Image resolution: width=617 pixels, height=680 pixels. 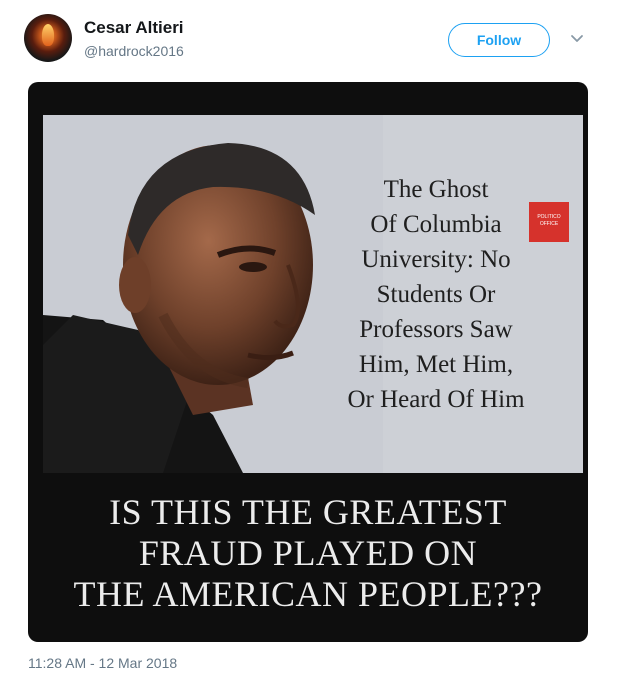 I want to click on avatar-flame-icon, so click(x=48, y=35).